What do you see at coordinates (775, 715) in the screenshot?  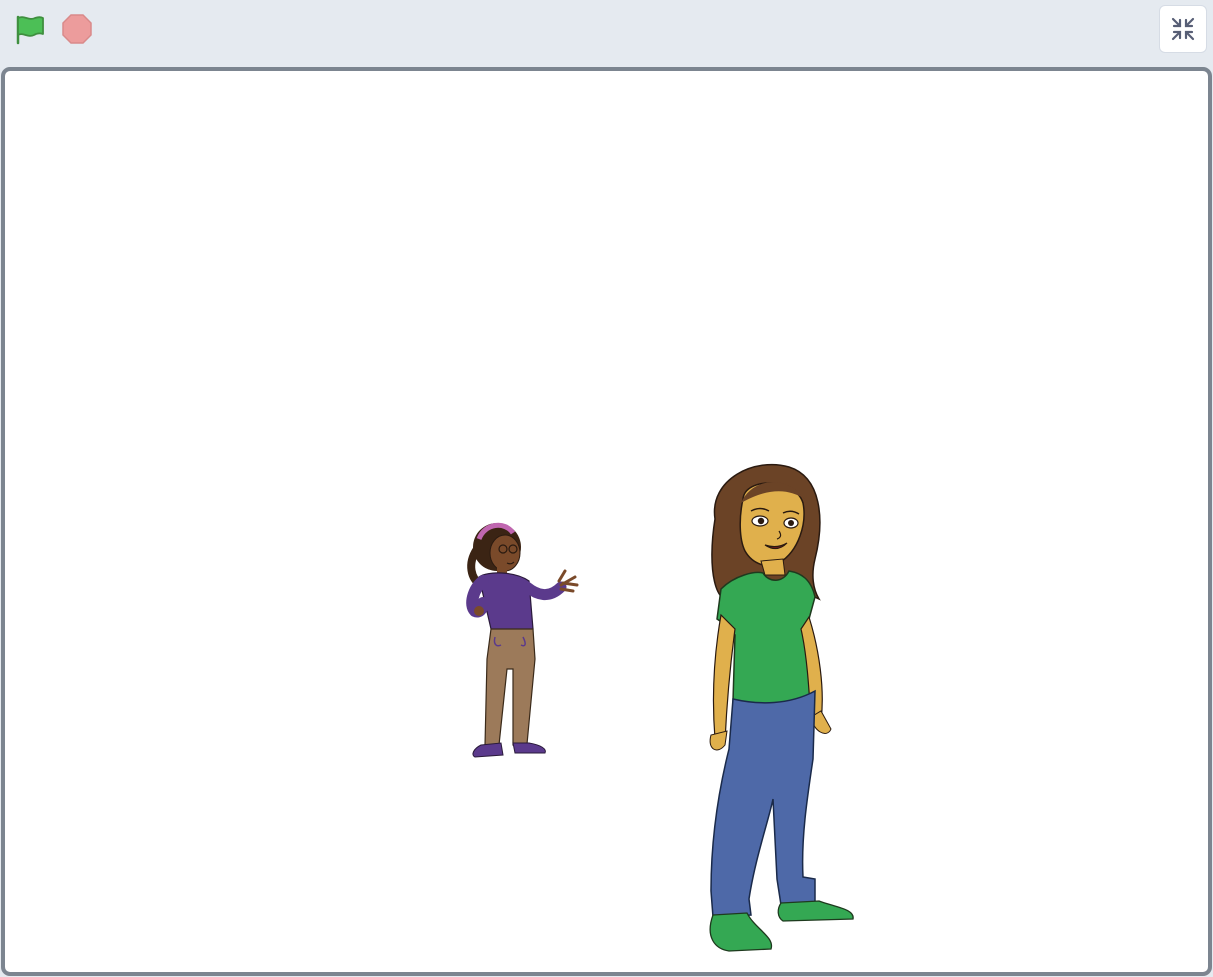 I see `sprite-girl-green-shirt` at bounding box center [775, 715].